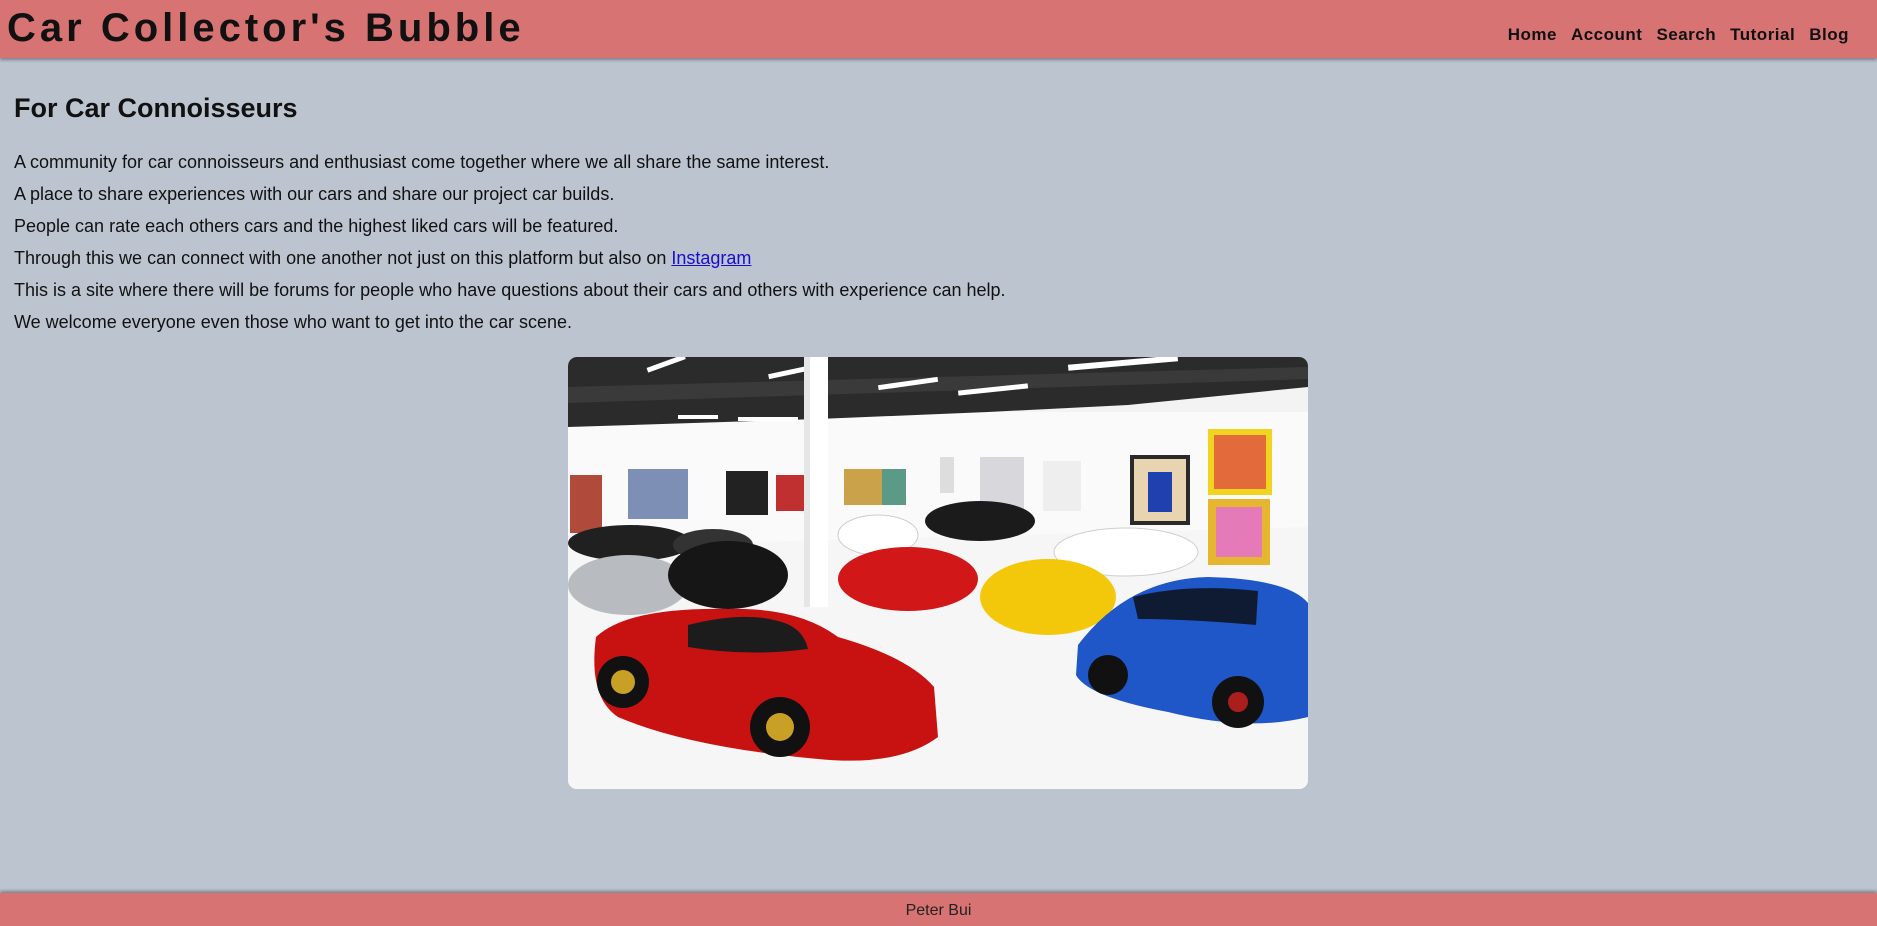 Image resolution: width=1877 pixels, height=926 pixels. What do you see at coordinates (1607, 35) in the screenshot?
I see `nav-account-link: Account` at bounding box center [1607, 35].